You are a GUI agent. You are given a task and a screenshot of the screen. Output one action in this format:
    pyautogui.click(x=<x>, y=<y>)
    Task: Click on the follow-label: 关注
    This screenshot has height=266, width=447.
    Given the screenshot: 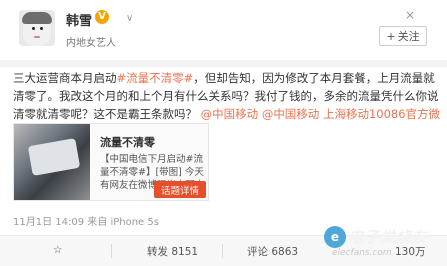 What is the action you would take?
    pyautogui.click(x=408, y=36)
    